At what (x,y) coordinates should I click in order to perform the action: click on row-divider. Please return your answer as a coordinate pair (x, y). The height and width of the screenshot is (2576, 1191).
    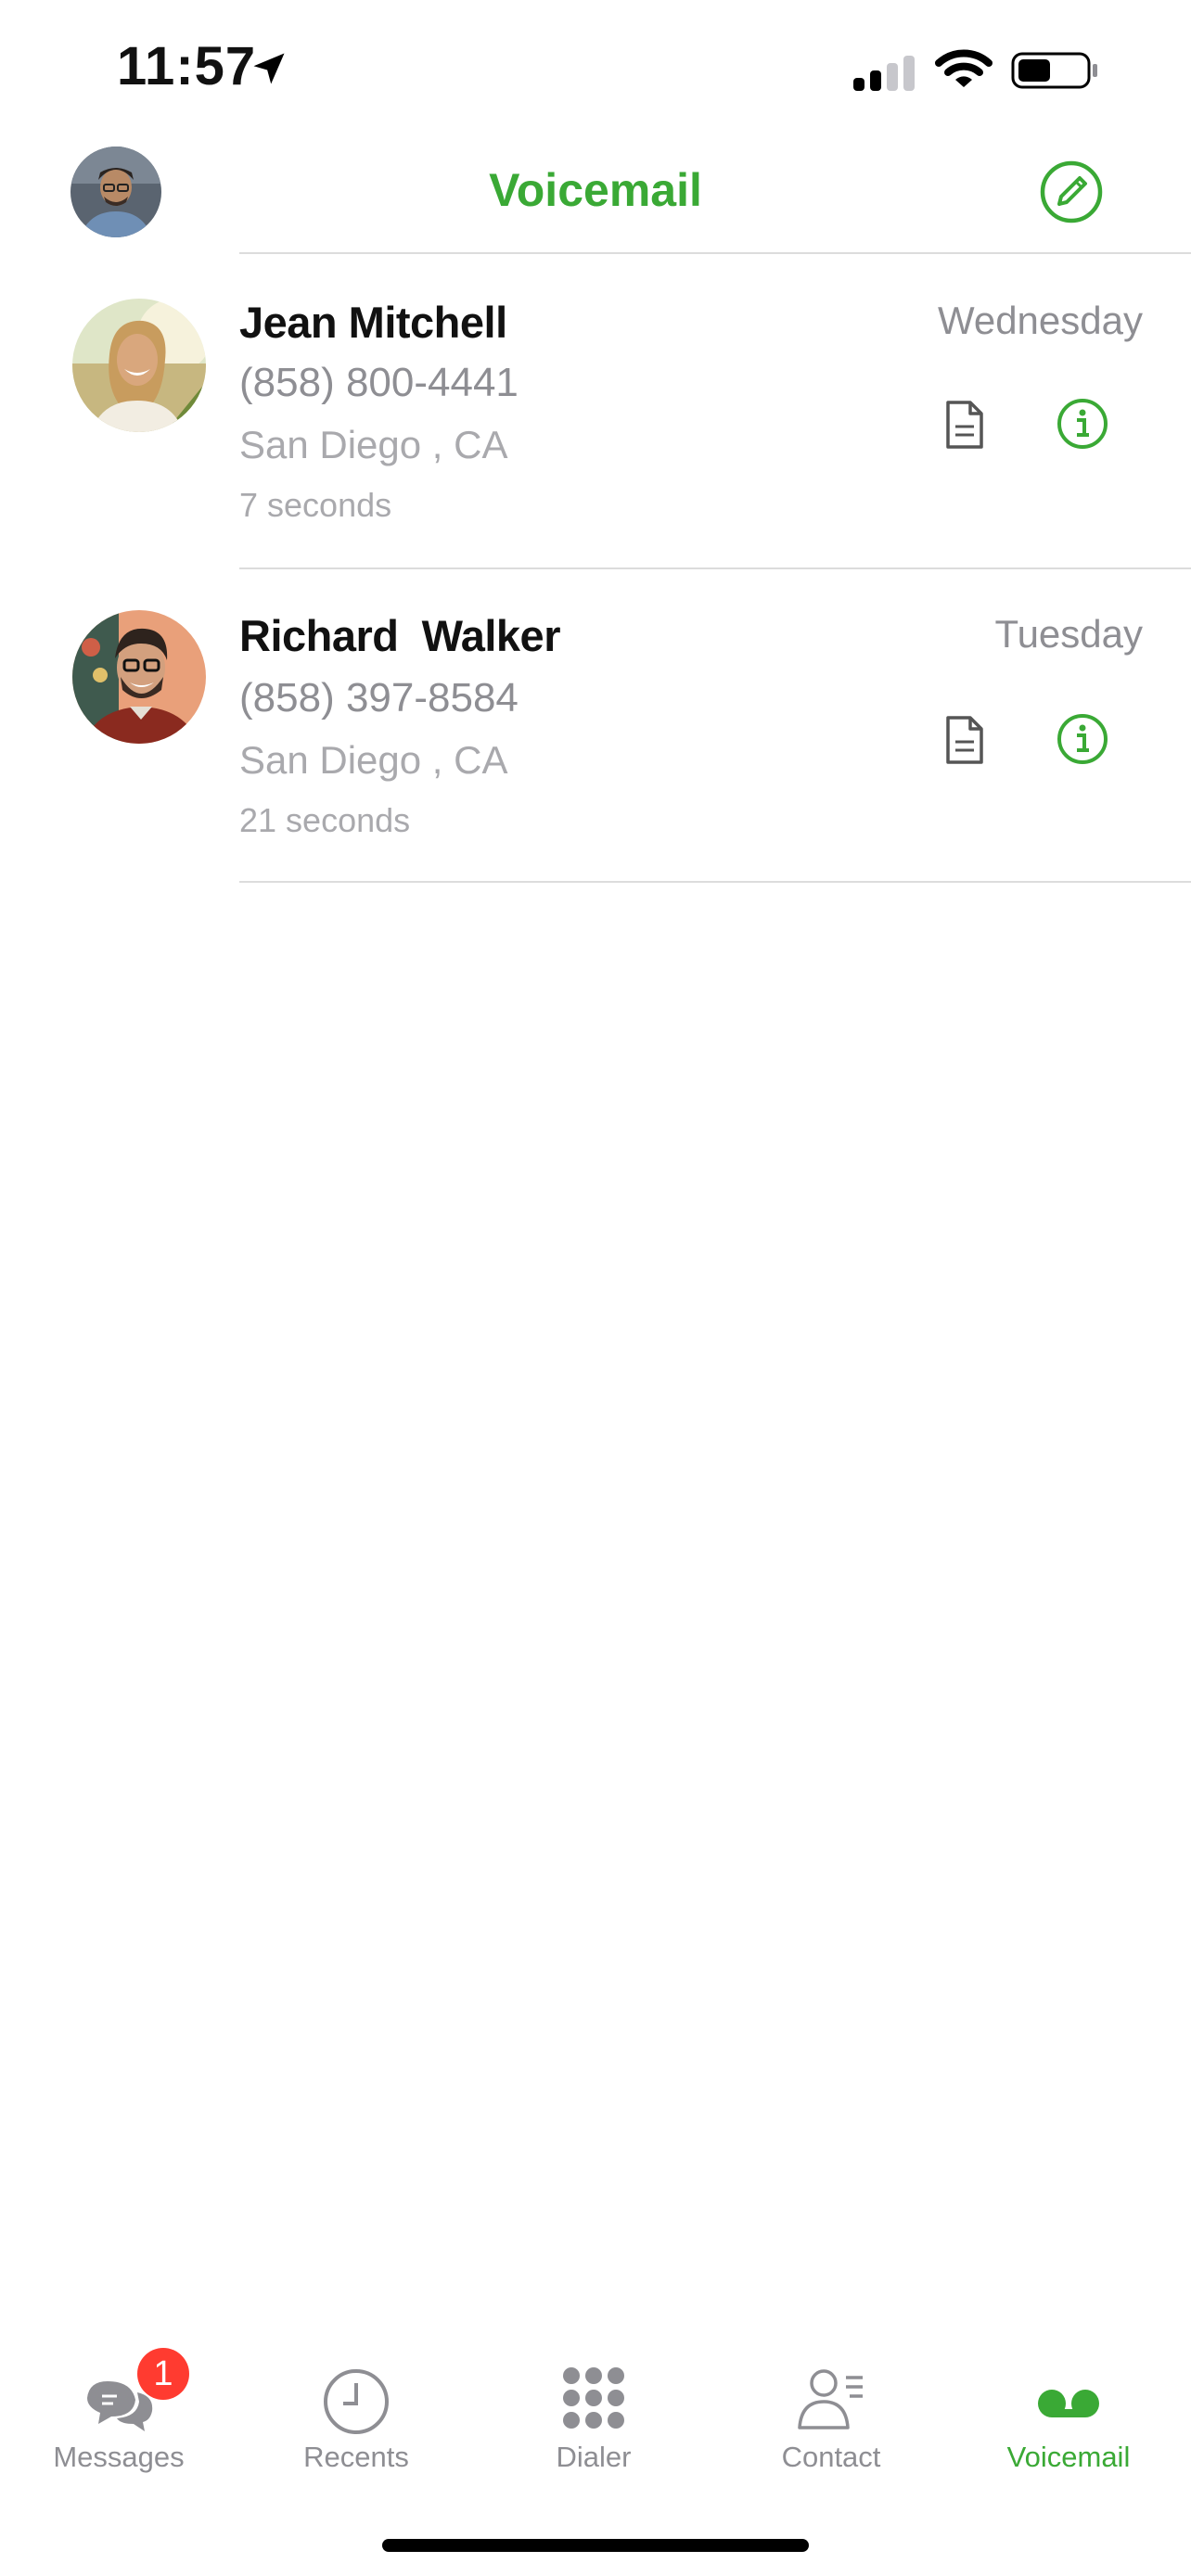
    Looking at the image, I should click on (715, 882).